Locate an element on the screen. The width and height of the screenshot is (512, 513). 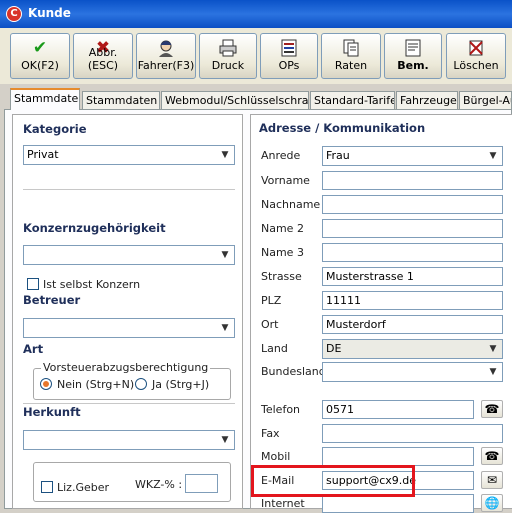
vorsteuer-label: Vorsteuerabzugsberechtigung is located at coordinates (126, 367).